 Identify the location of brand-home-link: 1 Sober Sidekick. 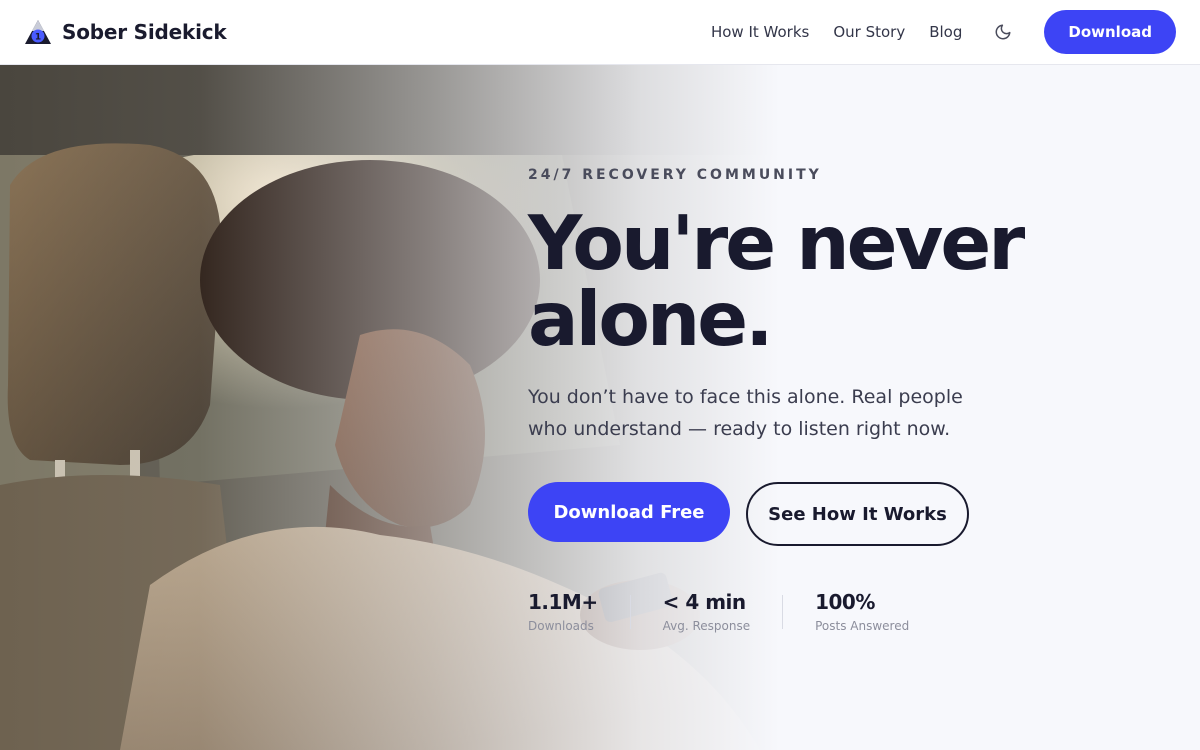
(125, 32).